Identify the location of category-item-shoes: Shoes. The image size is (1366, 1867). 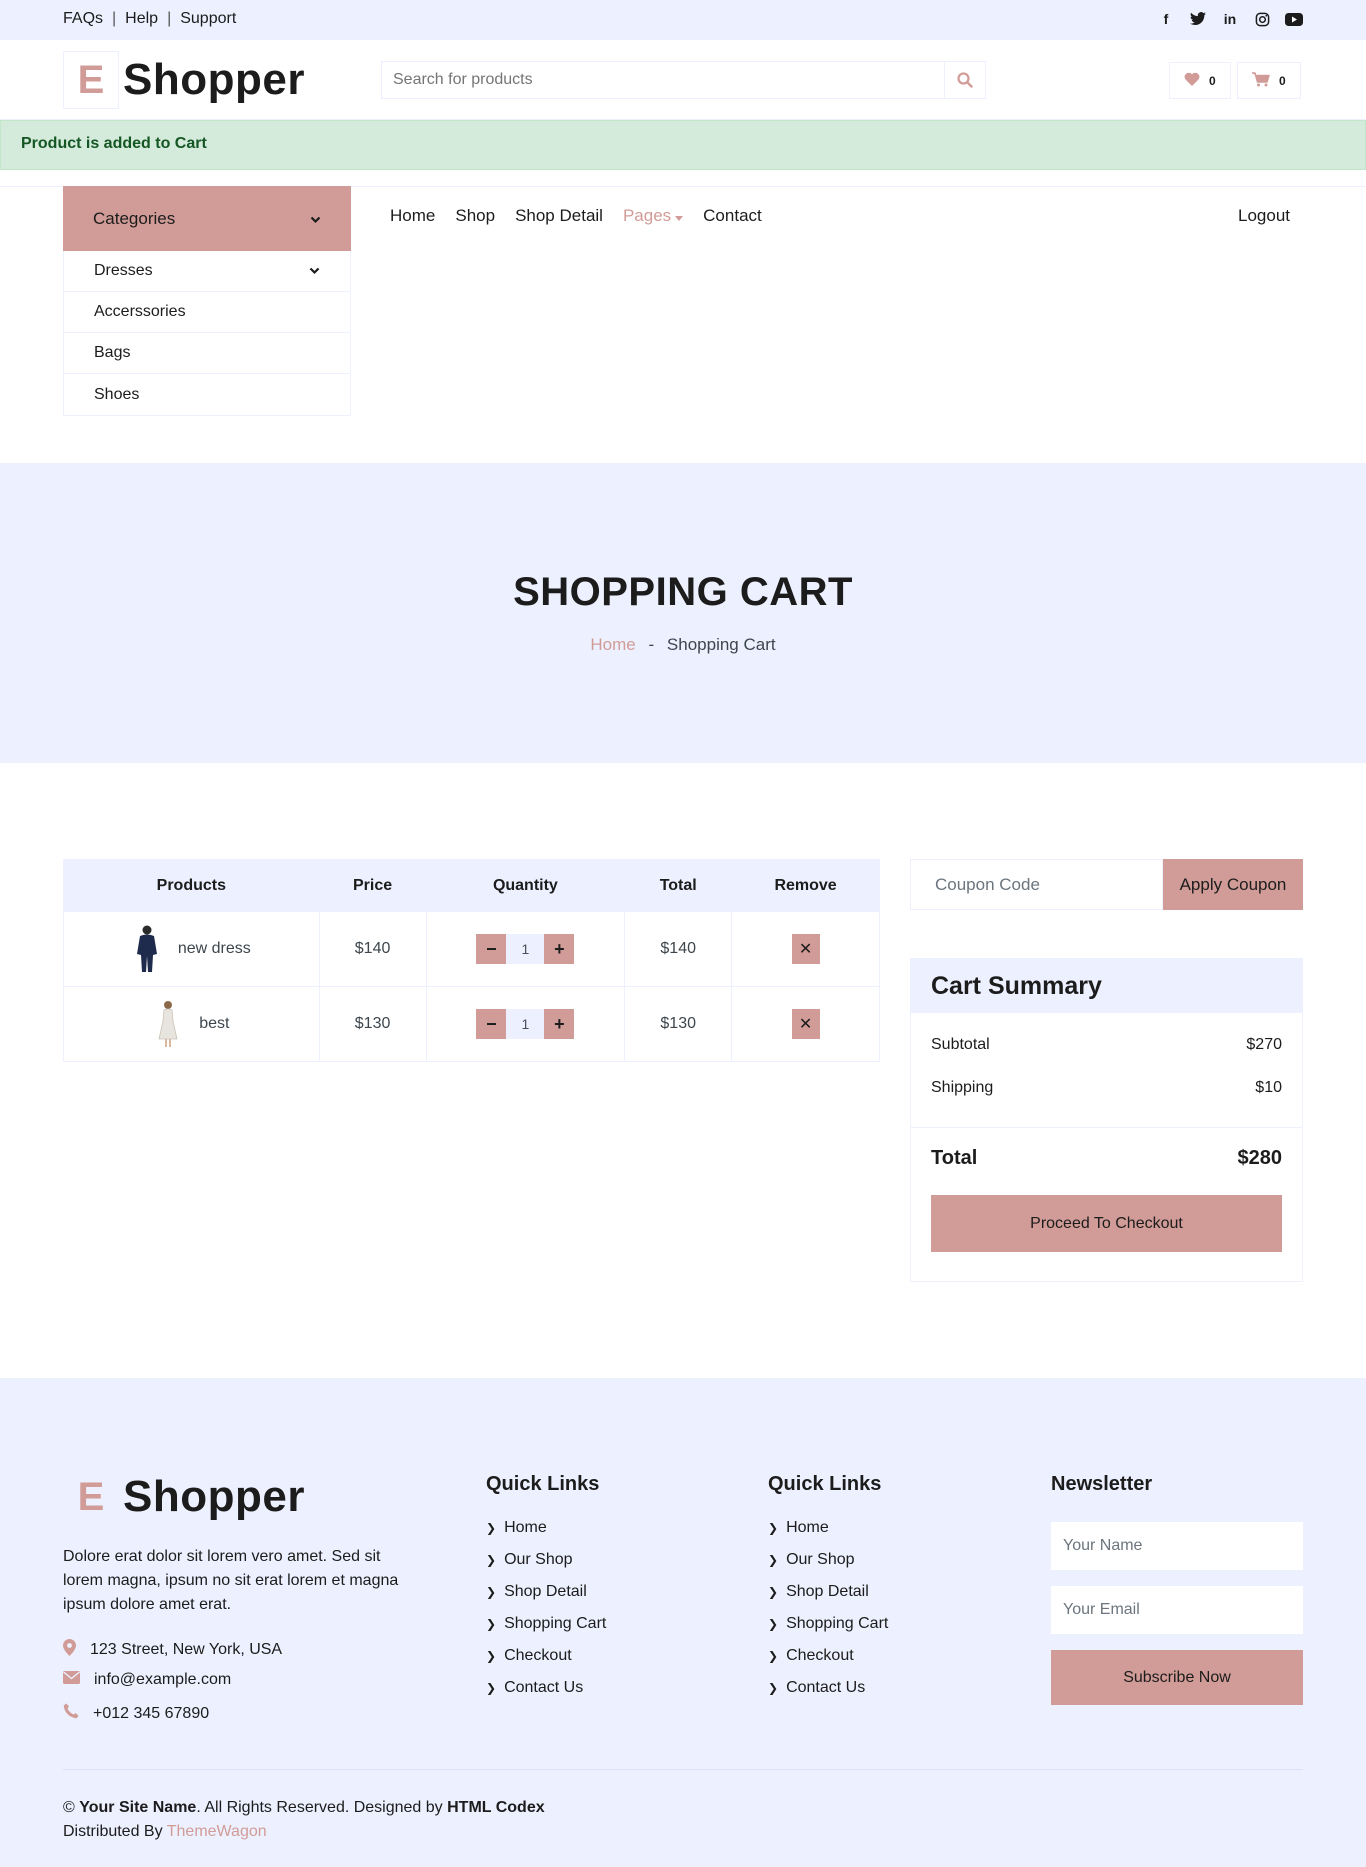
(207, 394).